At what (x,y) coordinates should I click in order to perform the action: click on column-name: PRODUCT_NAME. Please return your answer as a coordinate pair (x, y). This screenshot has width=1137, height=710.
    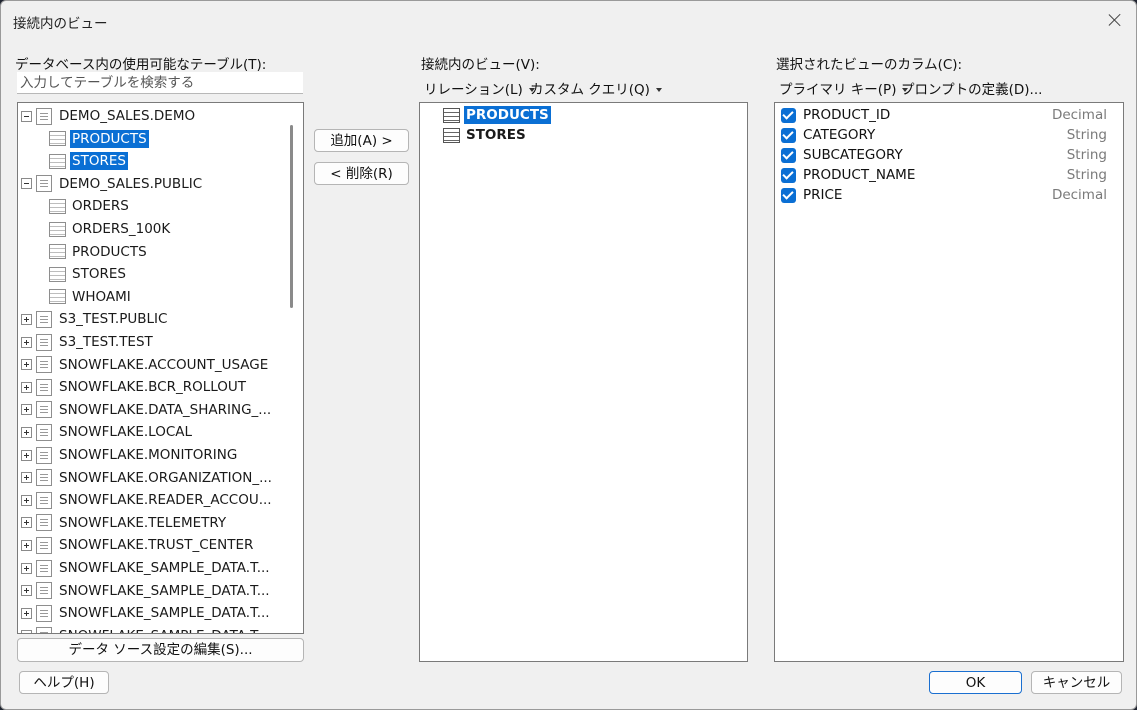
    Looking at the image, I should click on (859, 175).